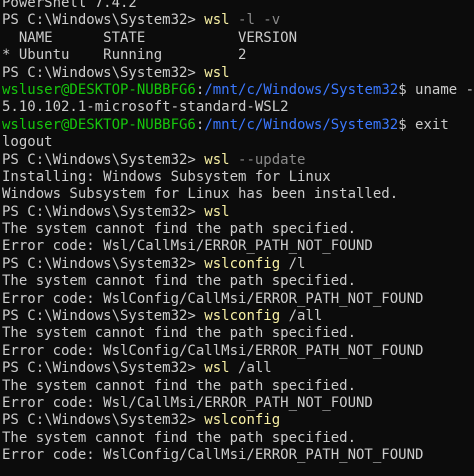  What do you see at coordinates (69, 5) in the screenshot?
I see `terminal-segment-text: PowerShell 7.4.2` at bounding box center [69, 5].